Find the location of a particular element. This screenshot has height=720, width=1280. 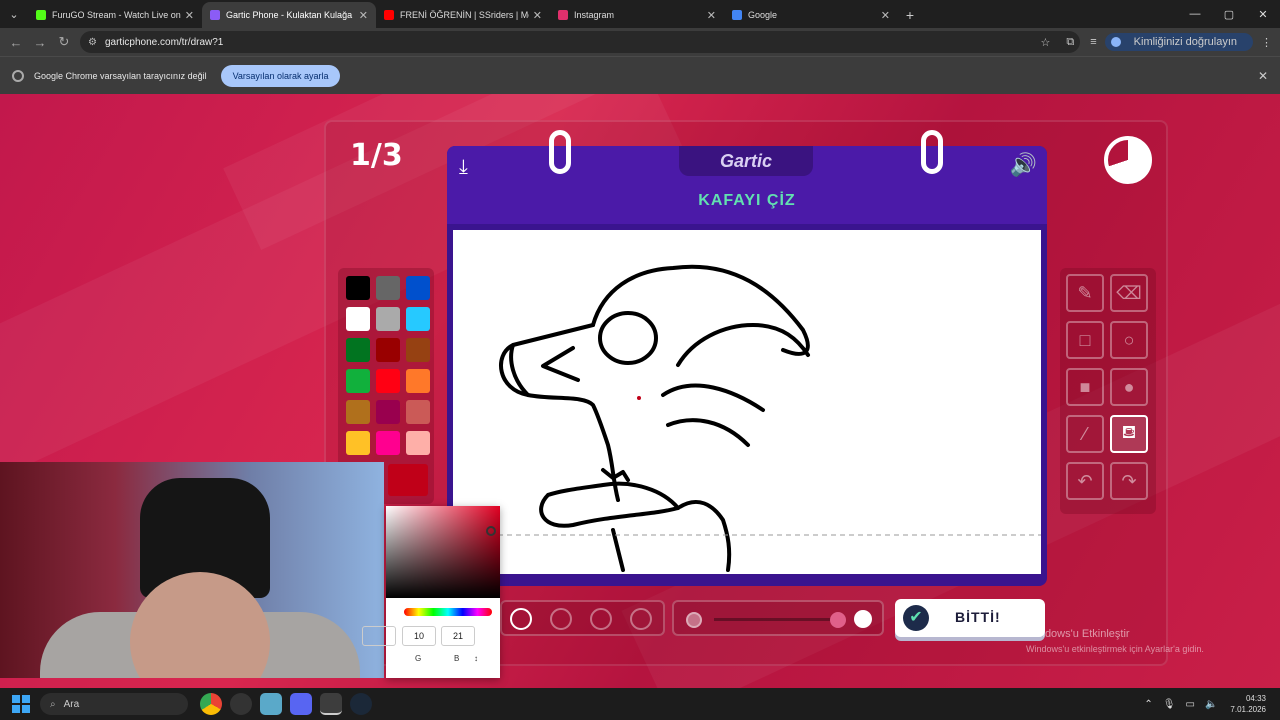

tab-0: FuruGO Stream - Watch Live on ✕ is located at coordinates (115, 15).